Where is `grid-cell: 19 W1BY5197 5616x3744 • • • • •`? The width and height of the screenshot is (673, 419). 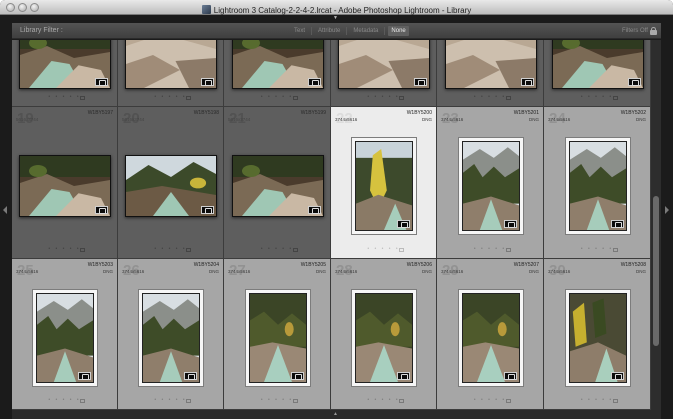
grid-cell: 19 W1BY5197 5616x3744 • • • • • is located at coordinates (65, 183).